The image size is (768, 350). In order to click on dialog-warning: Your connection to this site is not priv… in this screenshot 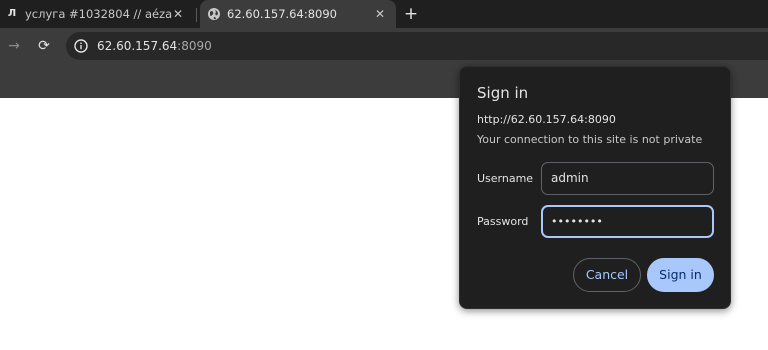, I will do `click(590, 139)`.